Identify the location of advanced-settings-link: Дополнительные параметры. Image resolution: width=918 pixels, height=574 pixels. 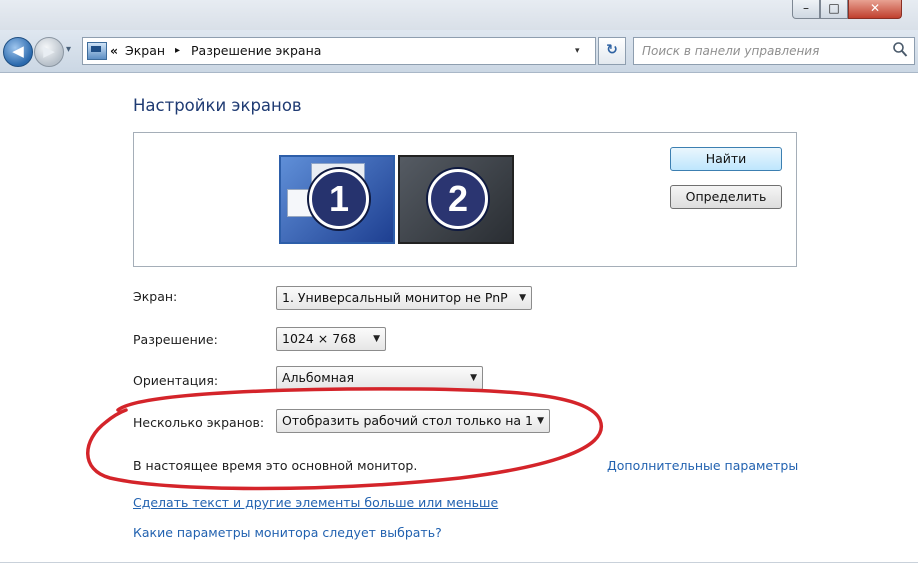
(702, 465).